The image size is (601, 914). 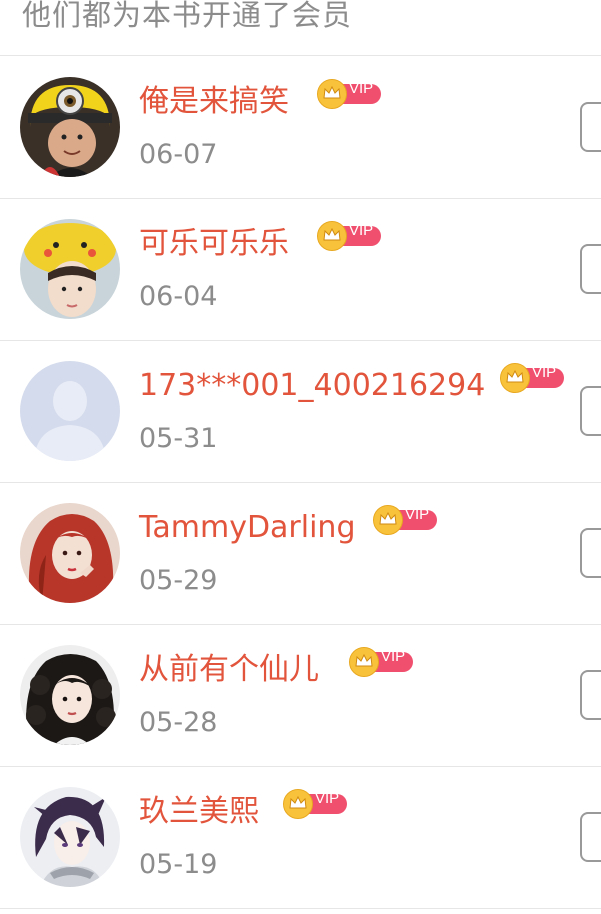 What do you see at coordinates (70, 553) in the screenshot?
I see `avatar-red-hair-icon` at bounding box center [70, 553].